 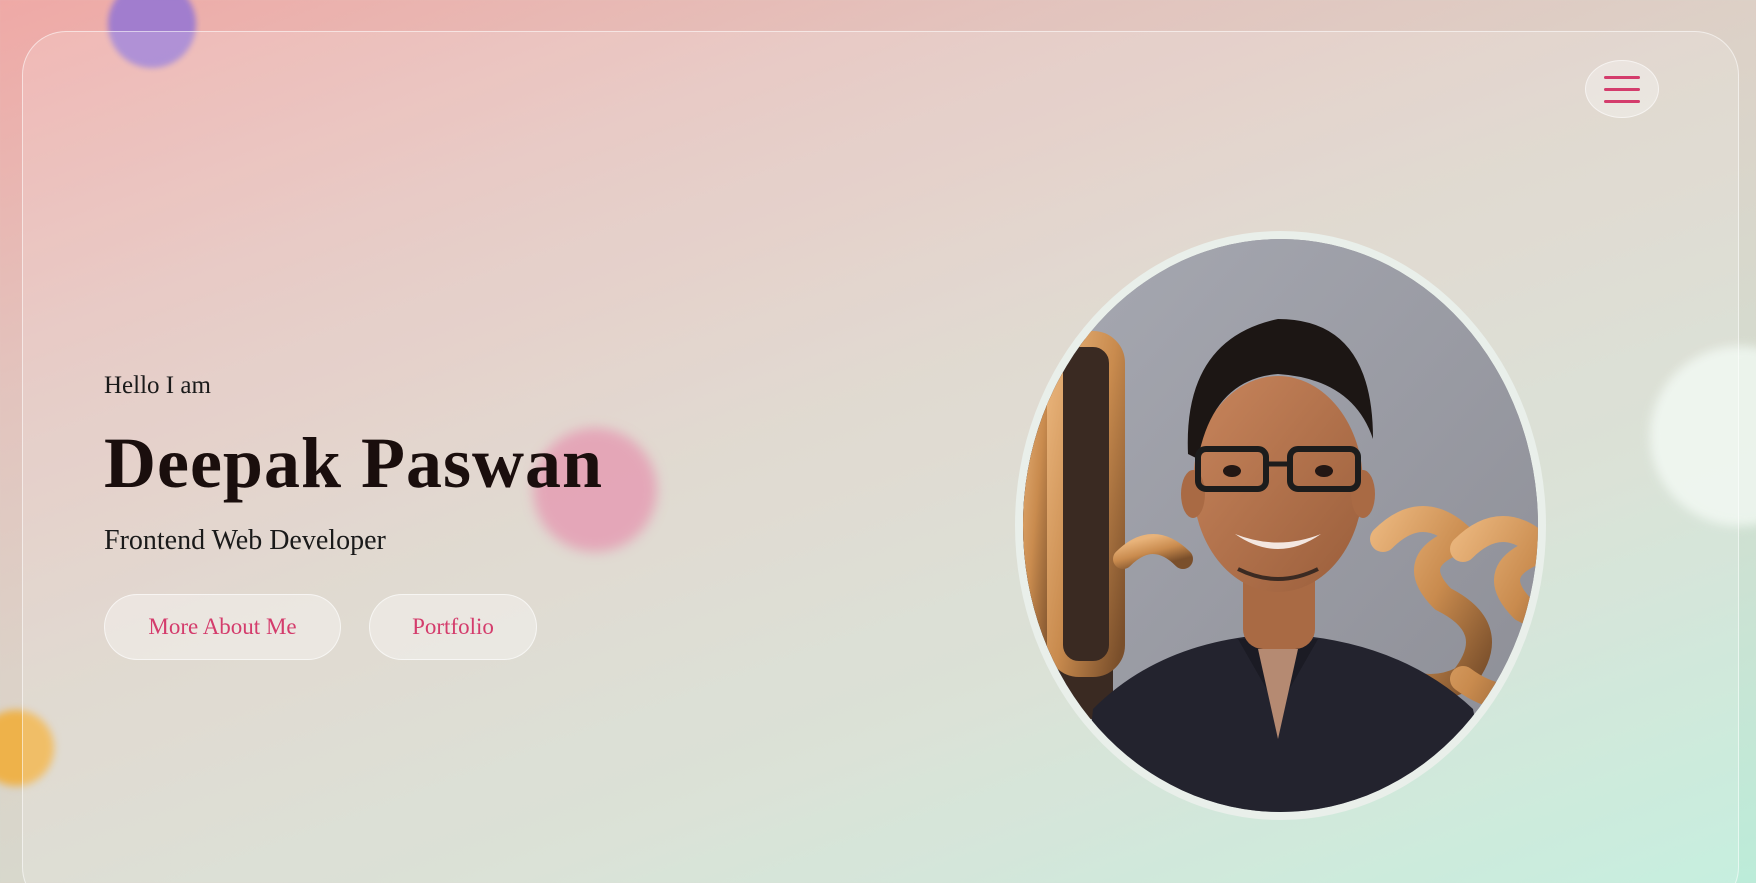 What do you see at coordinates (354, 463) in the screenshot?
I see `hero-name: Deepak Paswan` at bounding box center [354, 463].